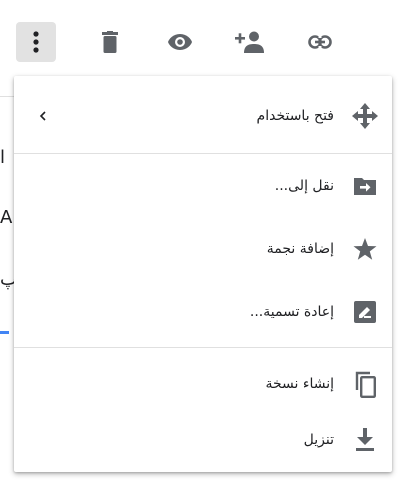  What do you see at coordinates (7, 96) in the screenshot?
I see `list-divider` at bounding box center [7, 96].